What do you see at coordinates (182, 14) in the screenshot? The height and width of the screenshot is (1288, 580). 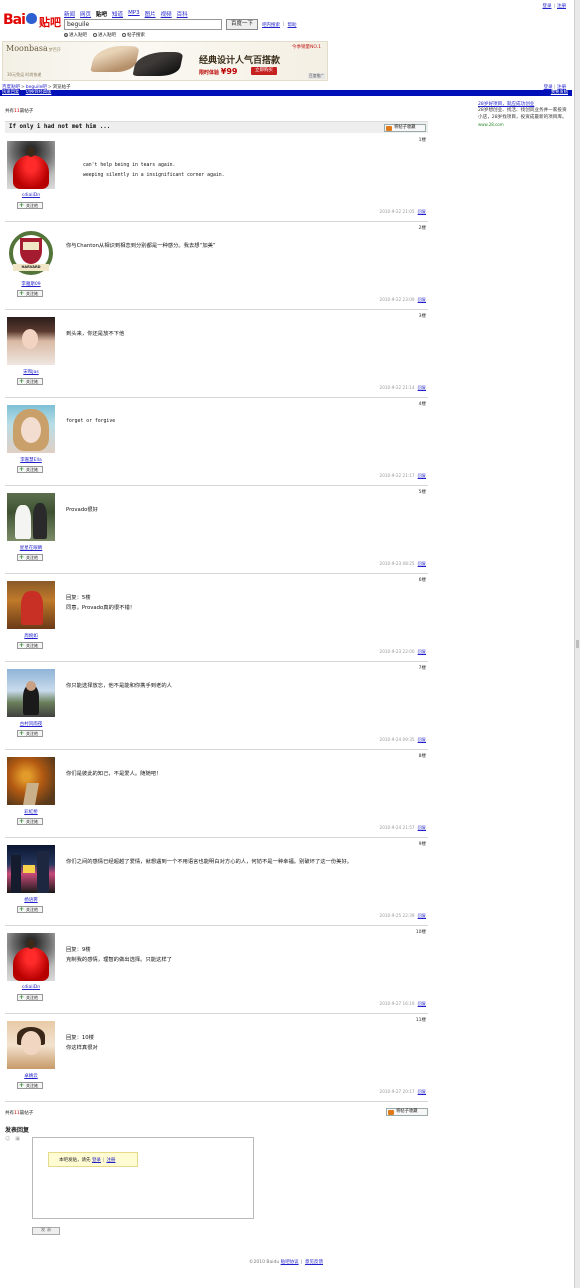 I see `nav-baike: 百科` at bounding box center [182, 14].